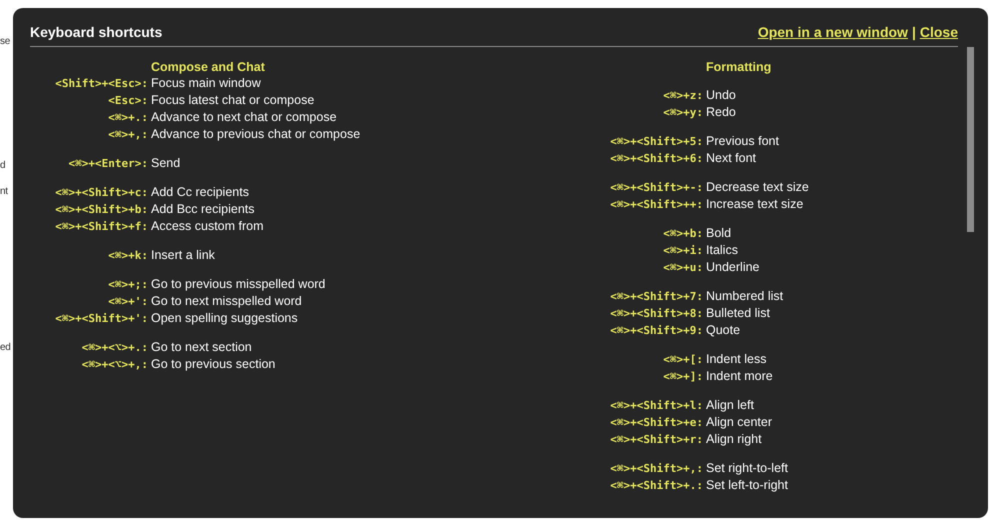 This screenshot has height=523, width=1000. Describe the element at coordinates (208, 67) in the screenshot. I see `section-heading: Compose and Chat` at that location.